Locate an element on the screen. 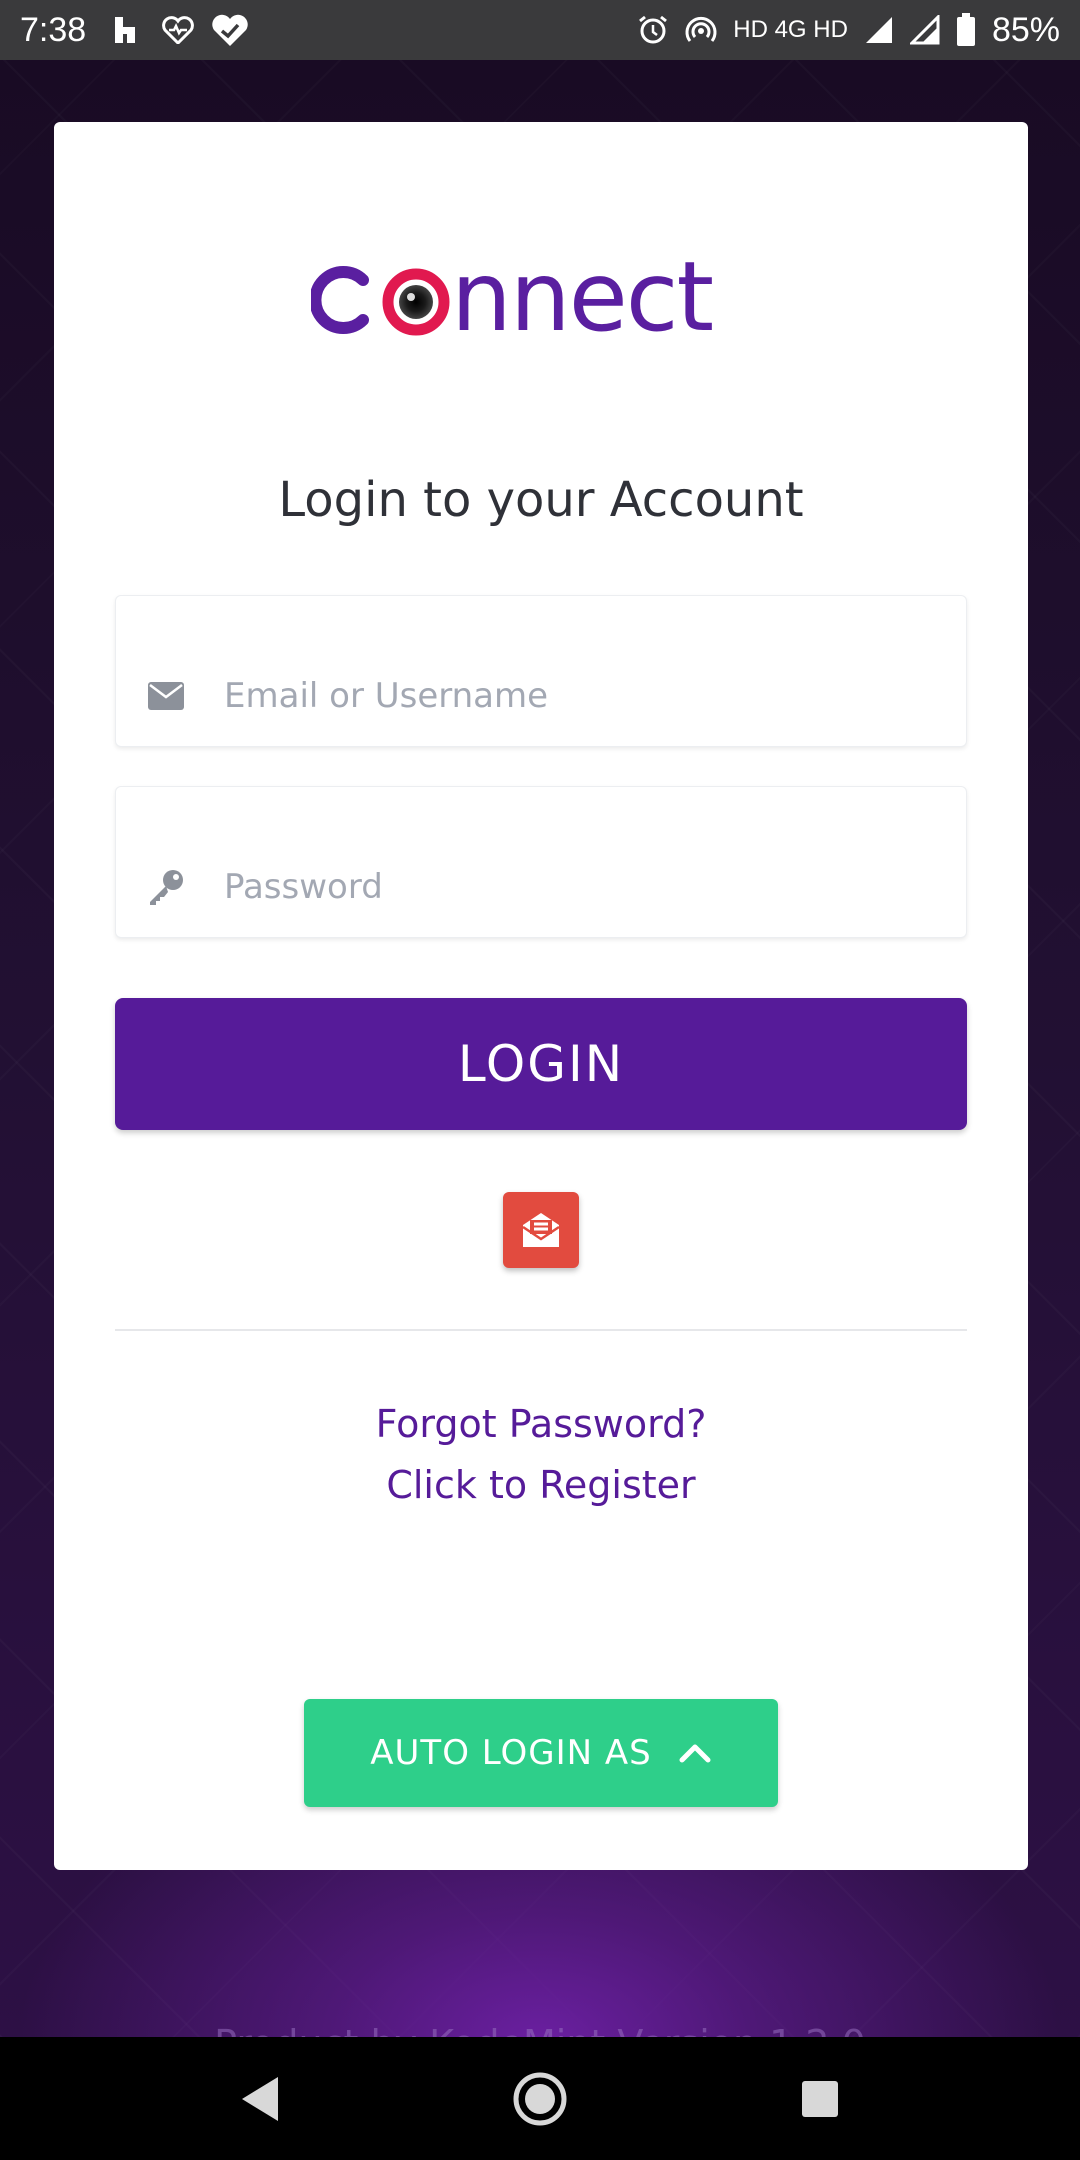 The image size is (1080, 2160). chevron-up-icon is located at coordinates (695, 1753).